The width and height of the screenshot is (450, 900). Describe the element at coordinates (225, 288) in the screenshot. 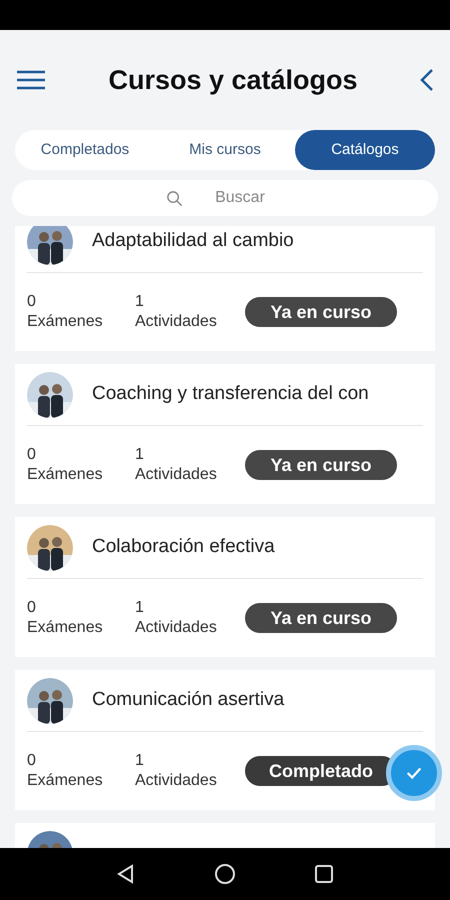

I see `course-card: Adaptabilidad al cambio 0 Exámenes 1 Actividades Ya en curso` at that location.